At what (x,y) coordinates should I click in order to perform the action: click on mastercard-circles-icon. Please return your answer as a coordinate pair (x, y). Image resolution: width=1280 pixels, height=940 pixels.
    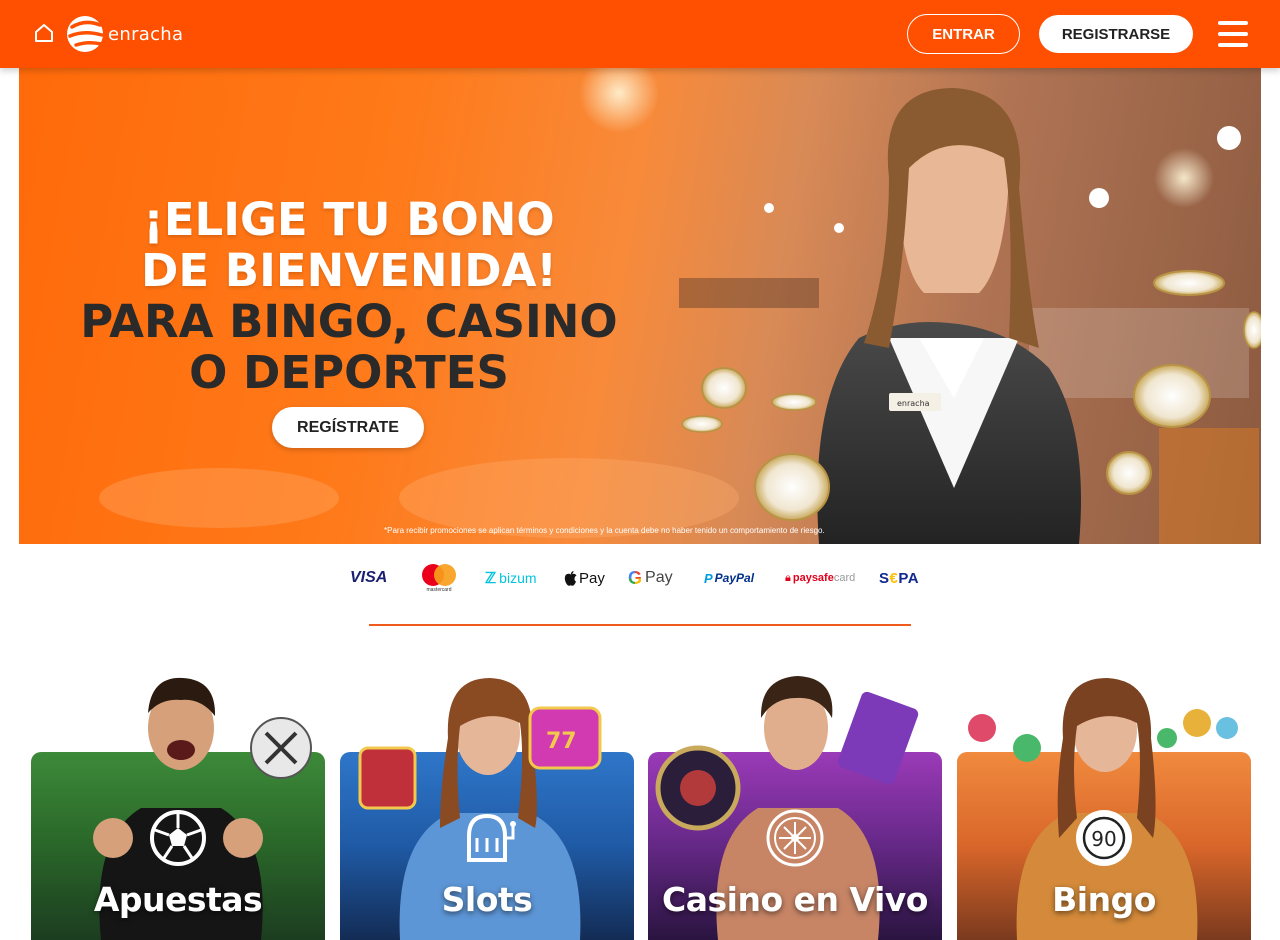
    Looking at the image, I should click on (439, 574).